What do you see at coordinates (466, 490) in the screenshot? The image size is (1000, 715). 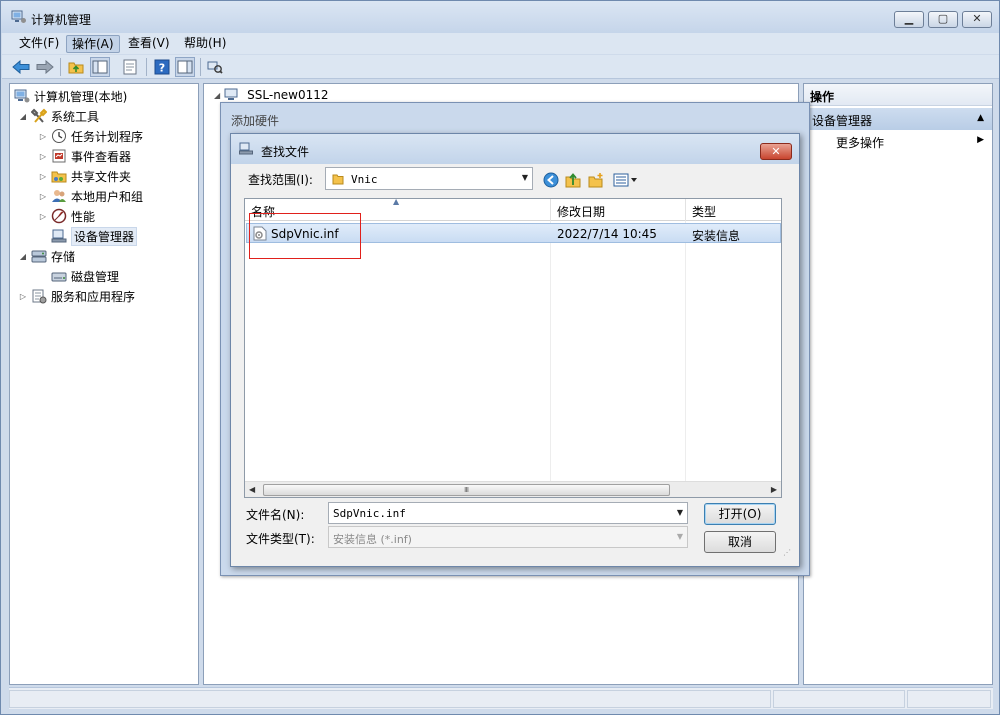 I see `scrollbar-thumb: Ⅲ` at bounding box center [466, 490].